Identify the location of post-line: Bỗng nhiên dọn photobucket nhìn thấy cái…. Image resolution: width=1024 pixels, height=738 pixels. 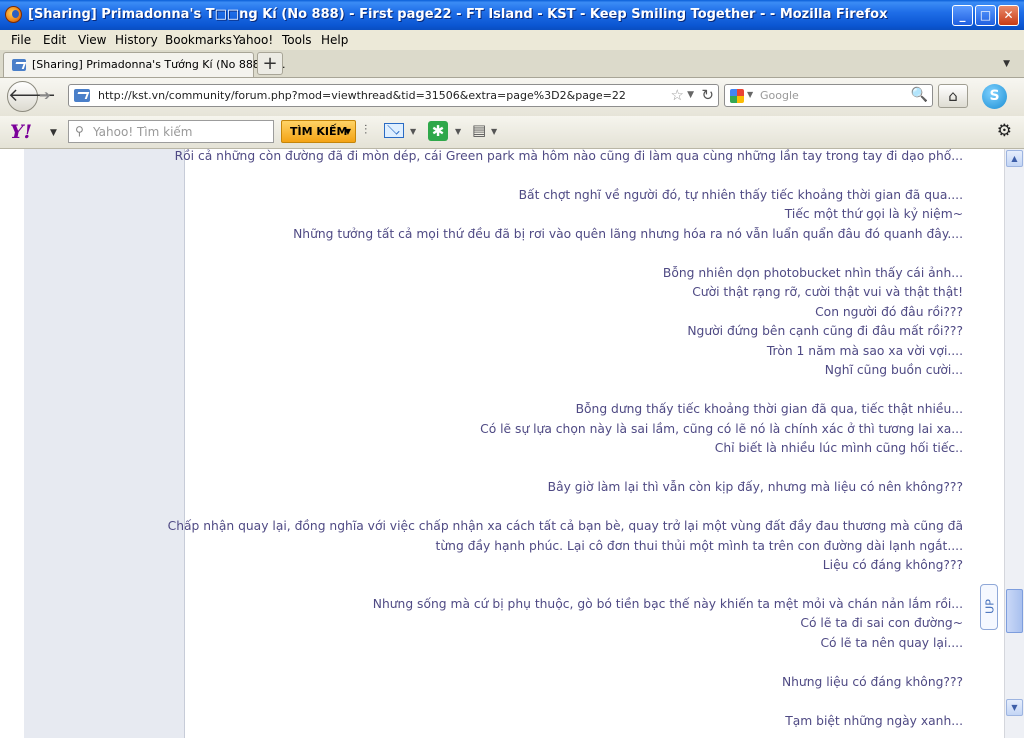
(812, 273).